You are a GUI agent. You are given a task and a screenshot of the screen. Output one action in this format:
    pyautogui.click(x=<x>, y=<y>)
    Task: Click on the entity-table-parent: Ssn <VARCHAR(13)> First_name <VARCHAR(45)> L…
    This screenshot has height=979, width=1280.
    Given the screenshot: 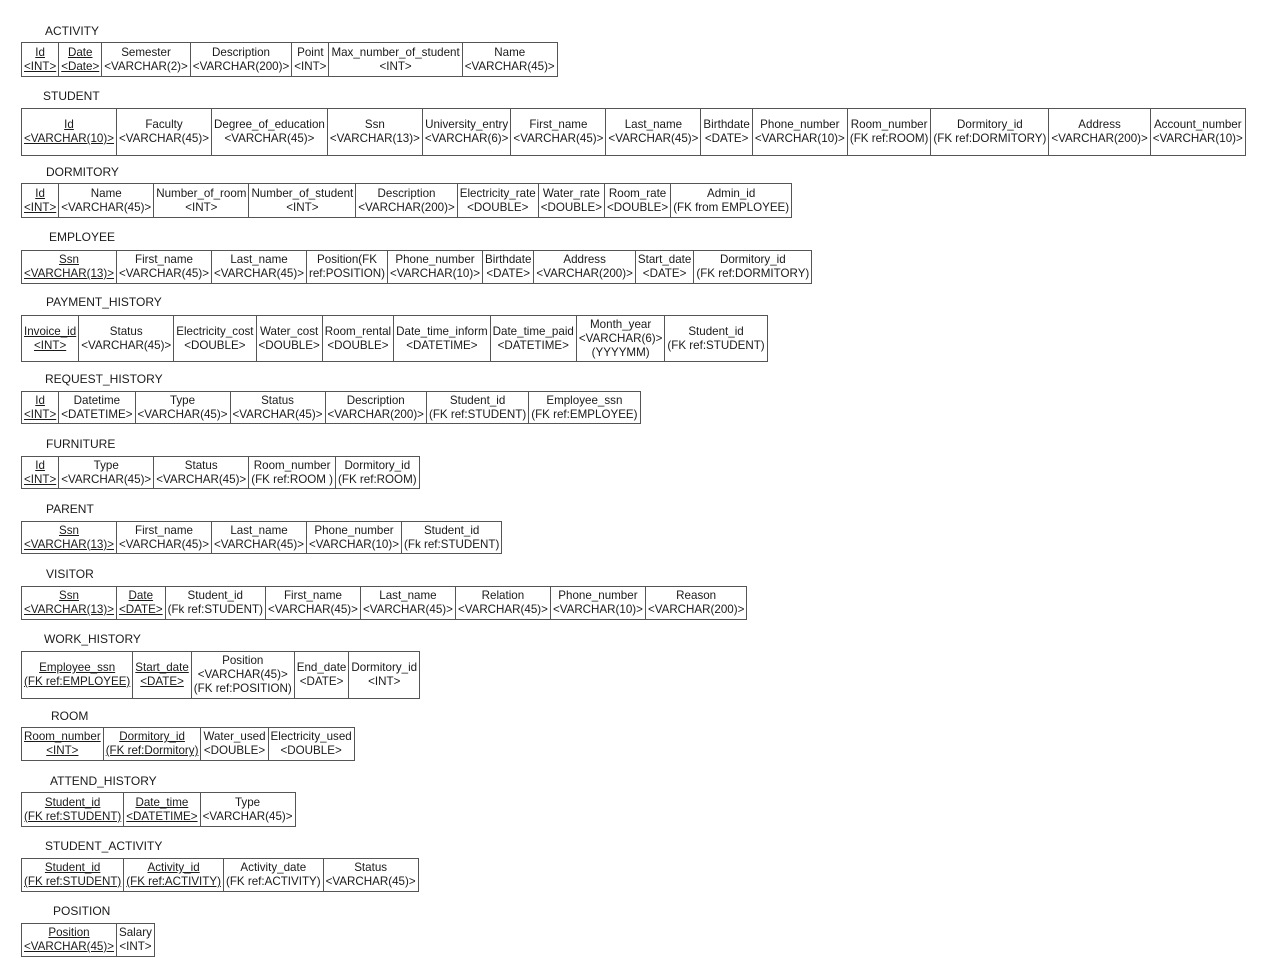 What is the action you would take?
    pyautogui.click(x=262, y=537)
    